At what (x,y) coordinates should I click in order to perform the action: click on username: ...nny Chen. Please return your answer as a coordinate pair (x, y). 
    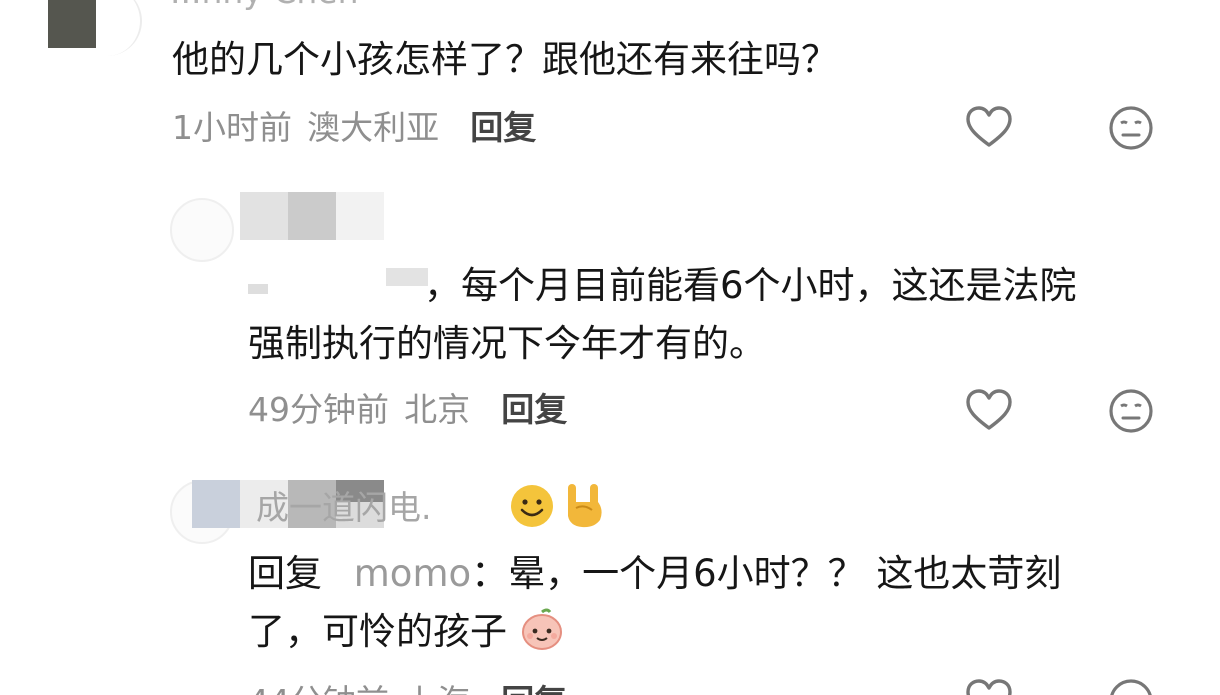
    Looking at the image, I should click on (264, 7).